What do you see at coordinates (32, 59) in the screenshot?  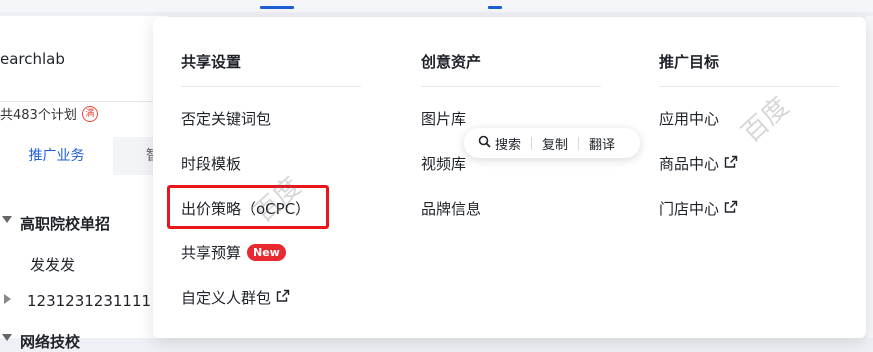 I see `account-name: earchlab` at bounding box center [32, 59].